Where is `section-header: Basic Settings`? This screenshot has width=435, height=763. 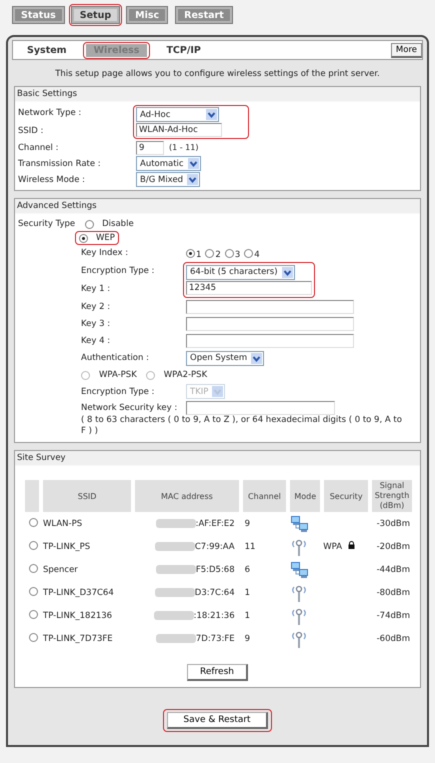
section-header: Basic Settings is located at coordinates (217, 94).